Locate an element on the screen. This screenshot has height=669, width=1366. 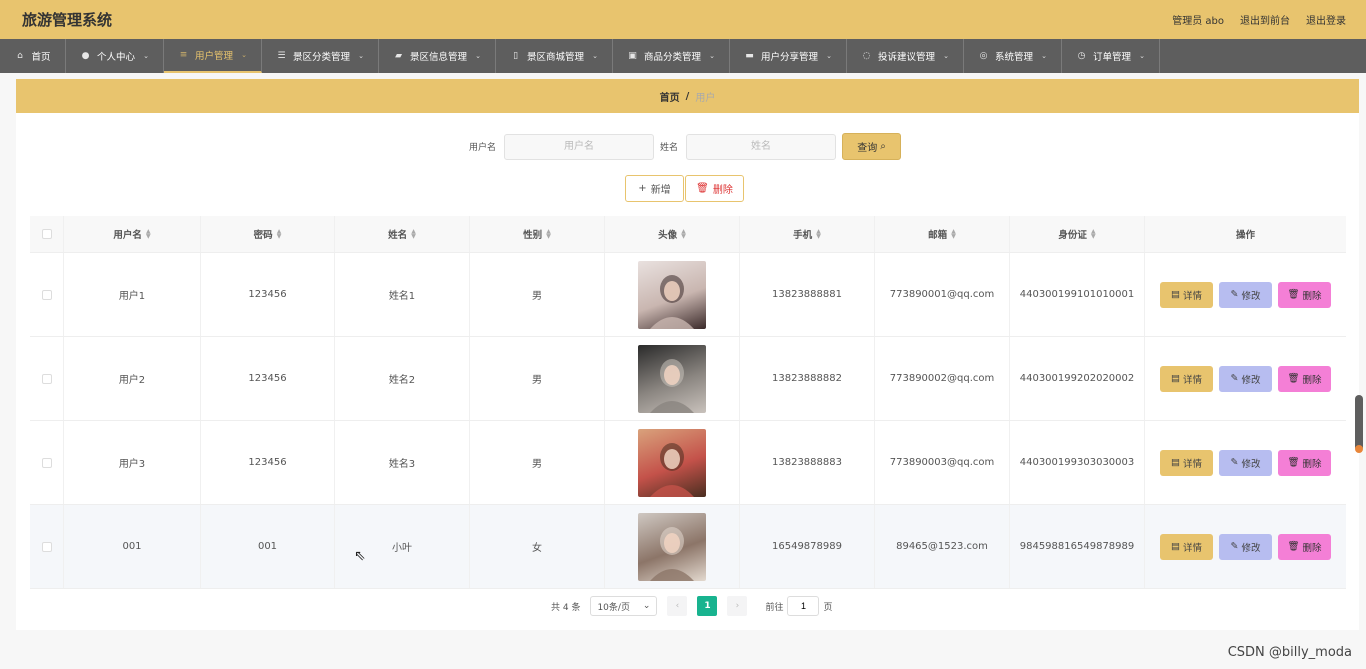
nav-item-3: ☰ 景区分类管理 ⌄ is located at coordinates (320, 56).